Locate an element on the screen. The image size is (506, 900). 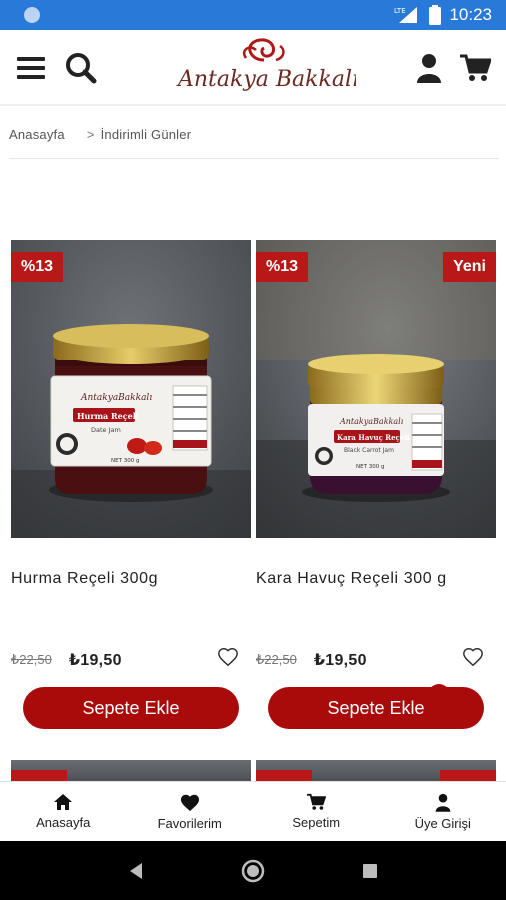
jar-label-text: Hurma Reçeli is located at coordinates (108, 416).